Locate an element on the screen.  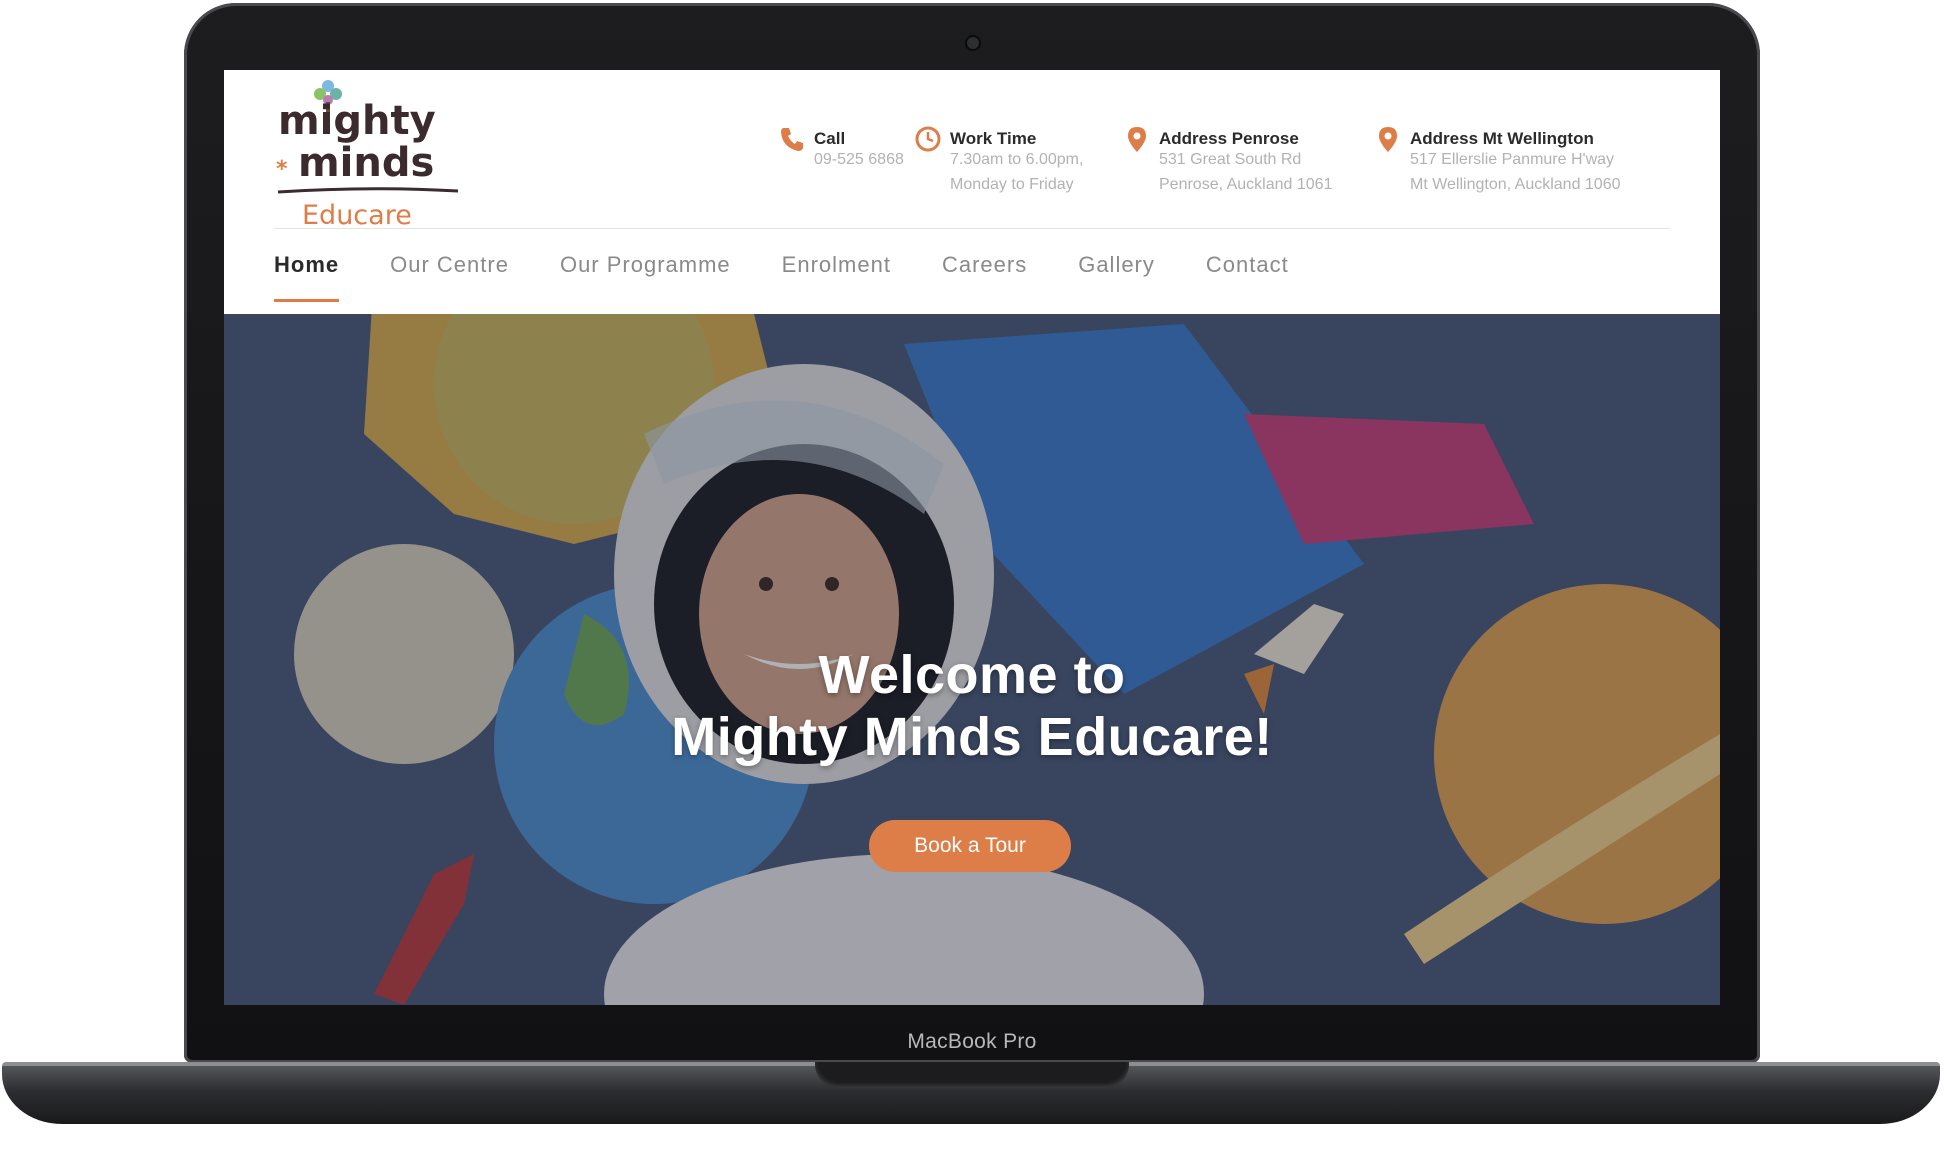
clock-icon is located at coordinates (928, 139).